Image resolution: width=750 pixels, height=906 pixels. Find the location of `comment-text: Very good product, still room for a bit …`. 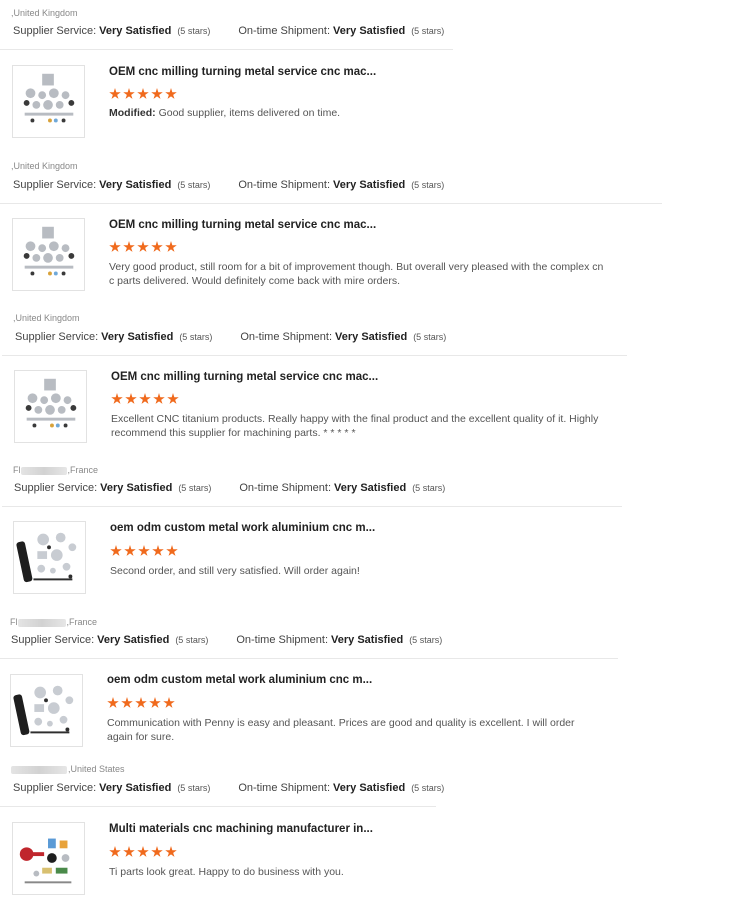

comment-text: Very good product, still room for a bit … is located at coordinates (356, 274).